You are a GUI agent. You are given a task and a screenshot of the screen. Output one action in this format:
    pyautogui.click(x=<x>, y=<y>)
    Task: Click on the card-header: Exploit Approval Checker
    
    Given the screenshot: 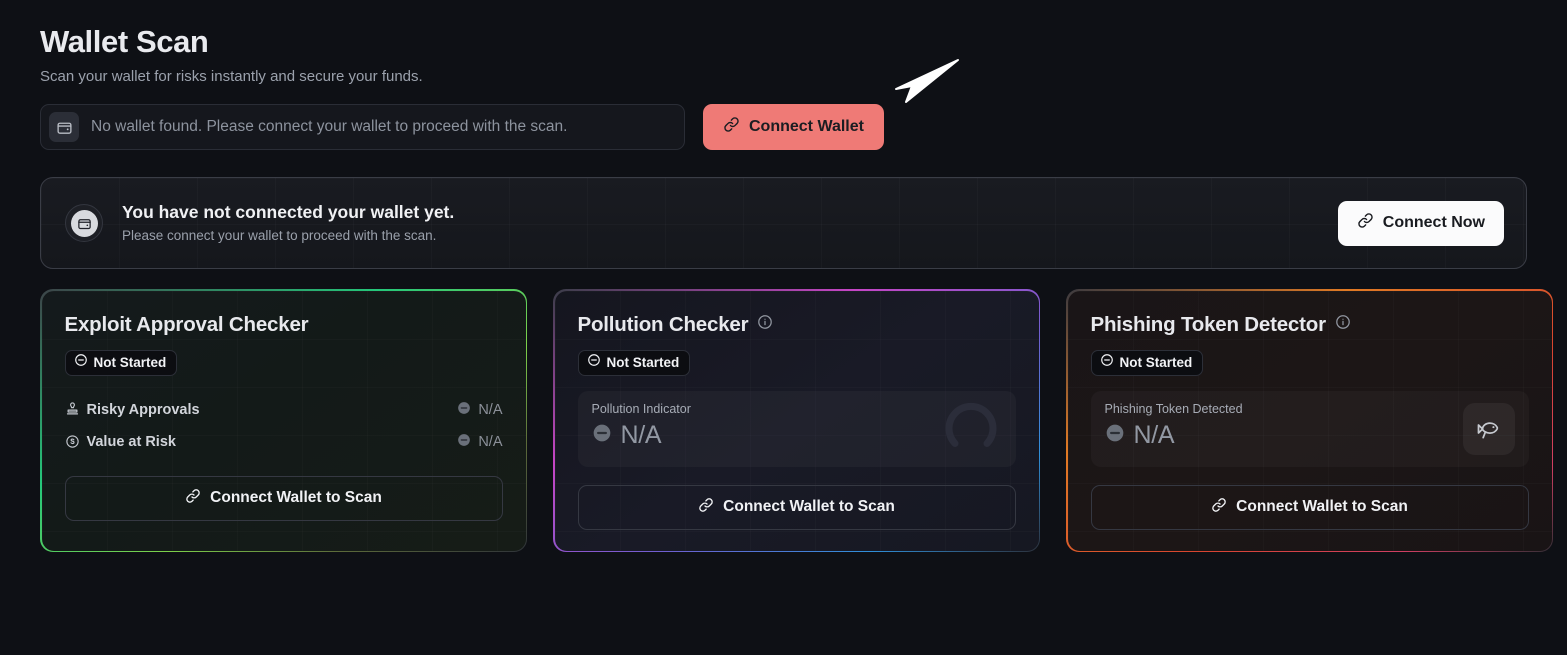 What is the action you would take?
    pyautogui.click(x=284, y=325)
    